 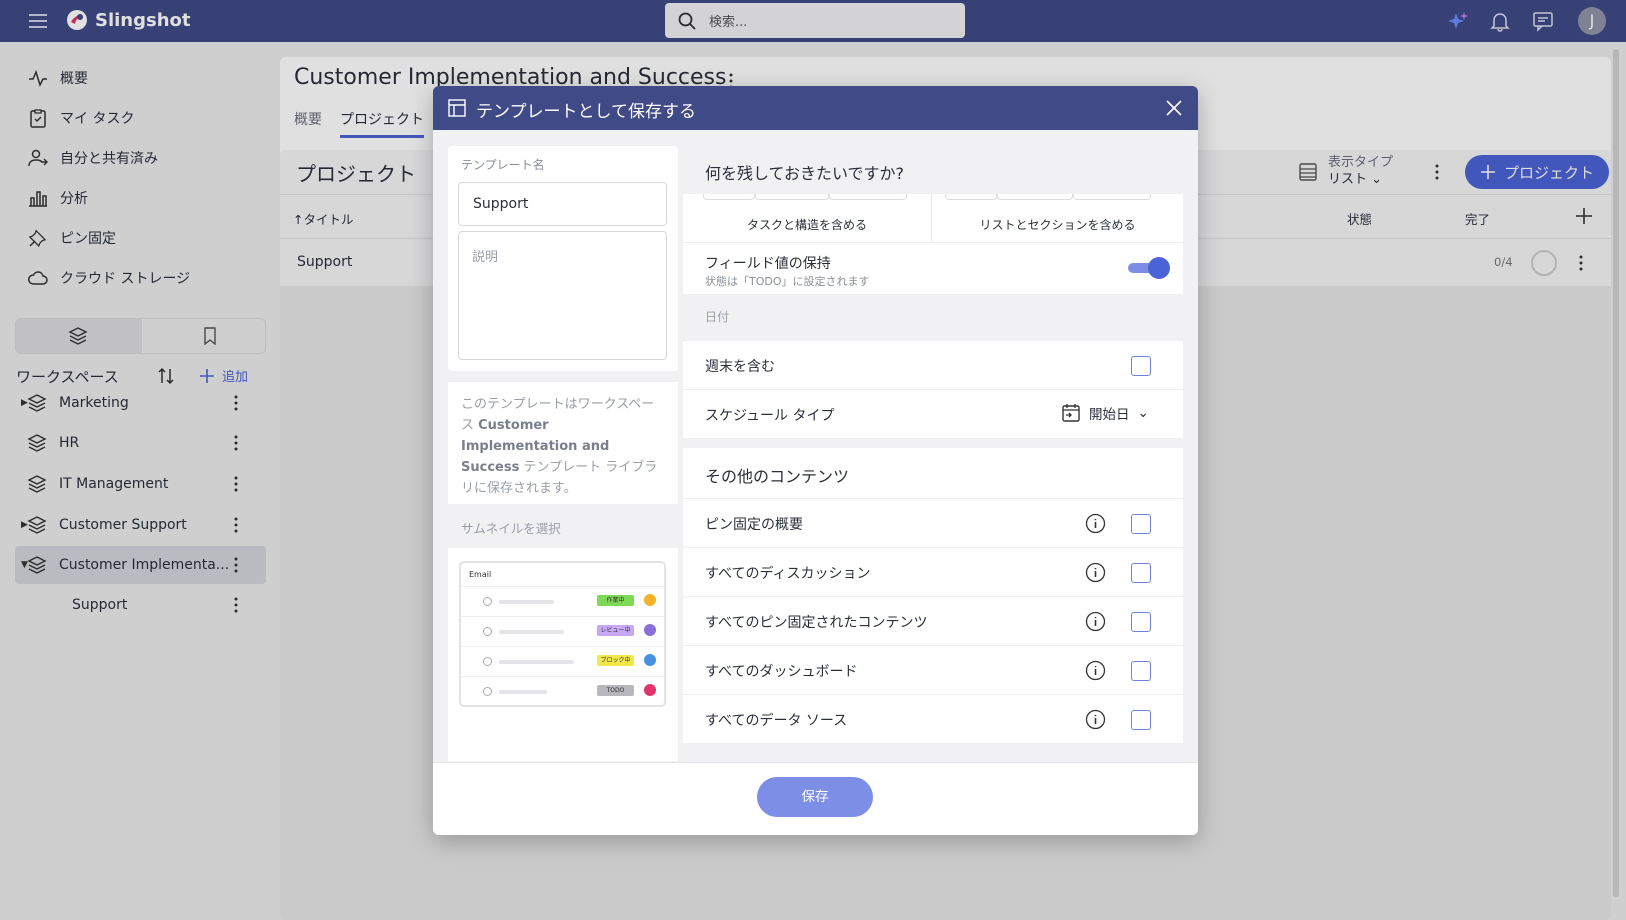 What do you see at coordinates (586, 112) in the screenshot?
I see `dialog-title: テンプレートとして保存する` at bounding box center [586, 112].